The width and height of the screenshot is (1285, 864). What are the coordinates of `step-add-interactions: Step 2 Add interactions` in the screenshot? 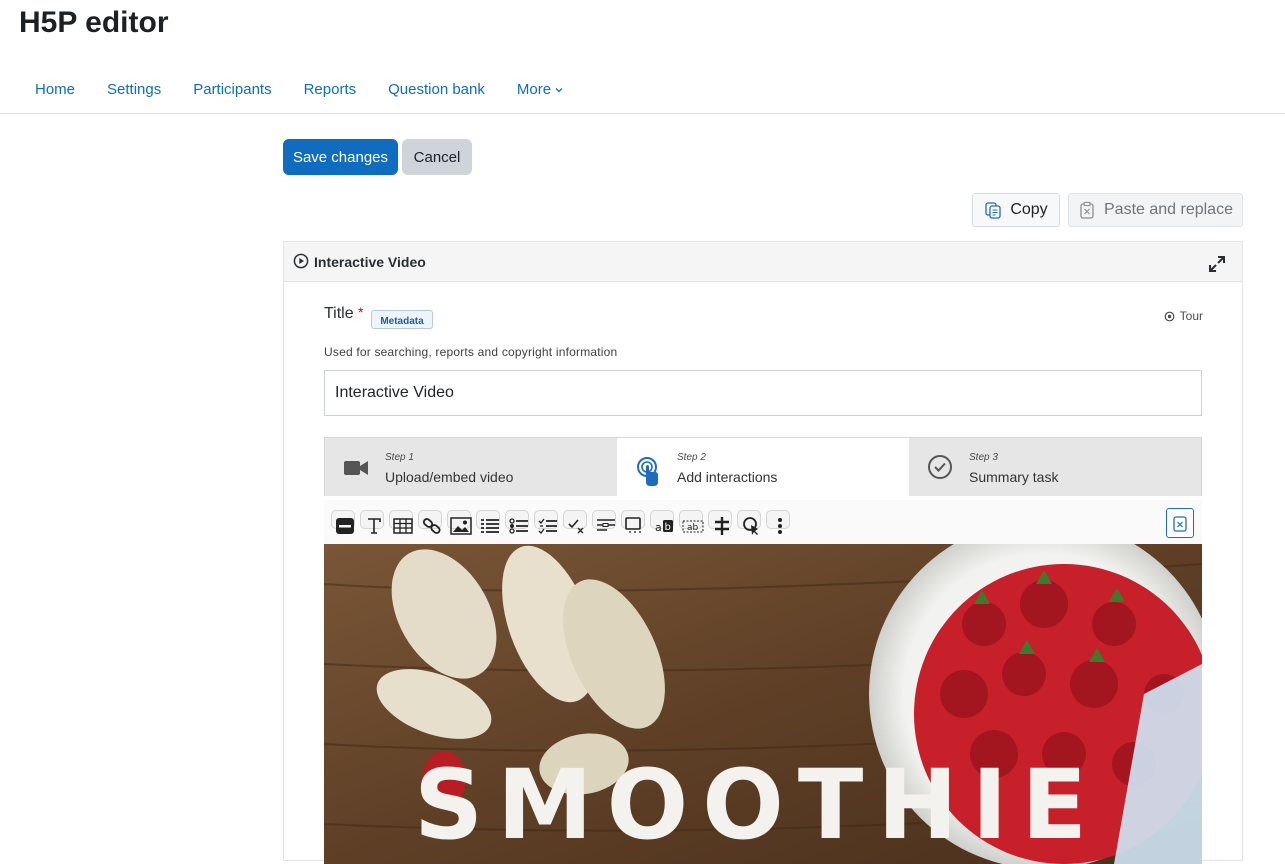 It's located at (763, 467).